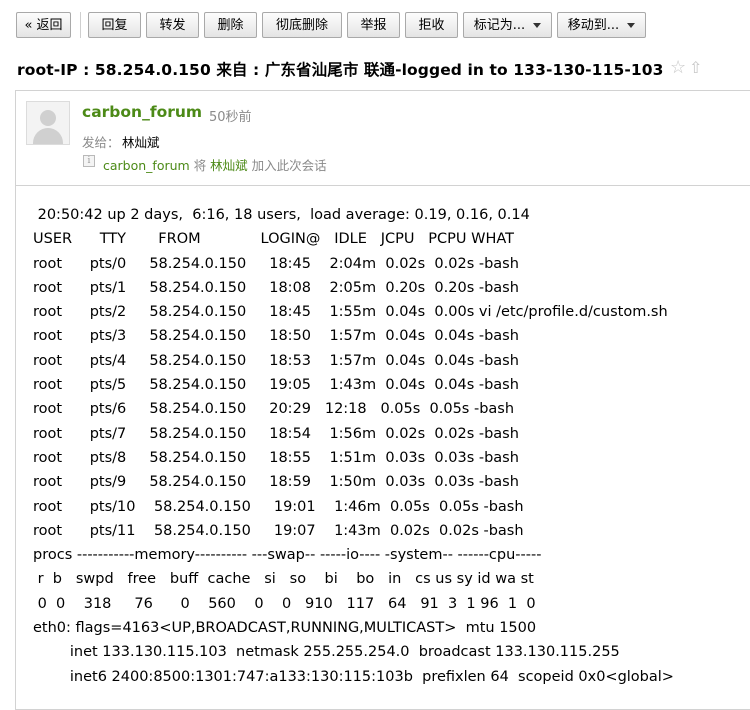 The height and width of the screenshot is (710, 750). Describe the element at coordinates (43, 25) in the screenshot. I see `back-button: « 返回` at that location.